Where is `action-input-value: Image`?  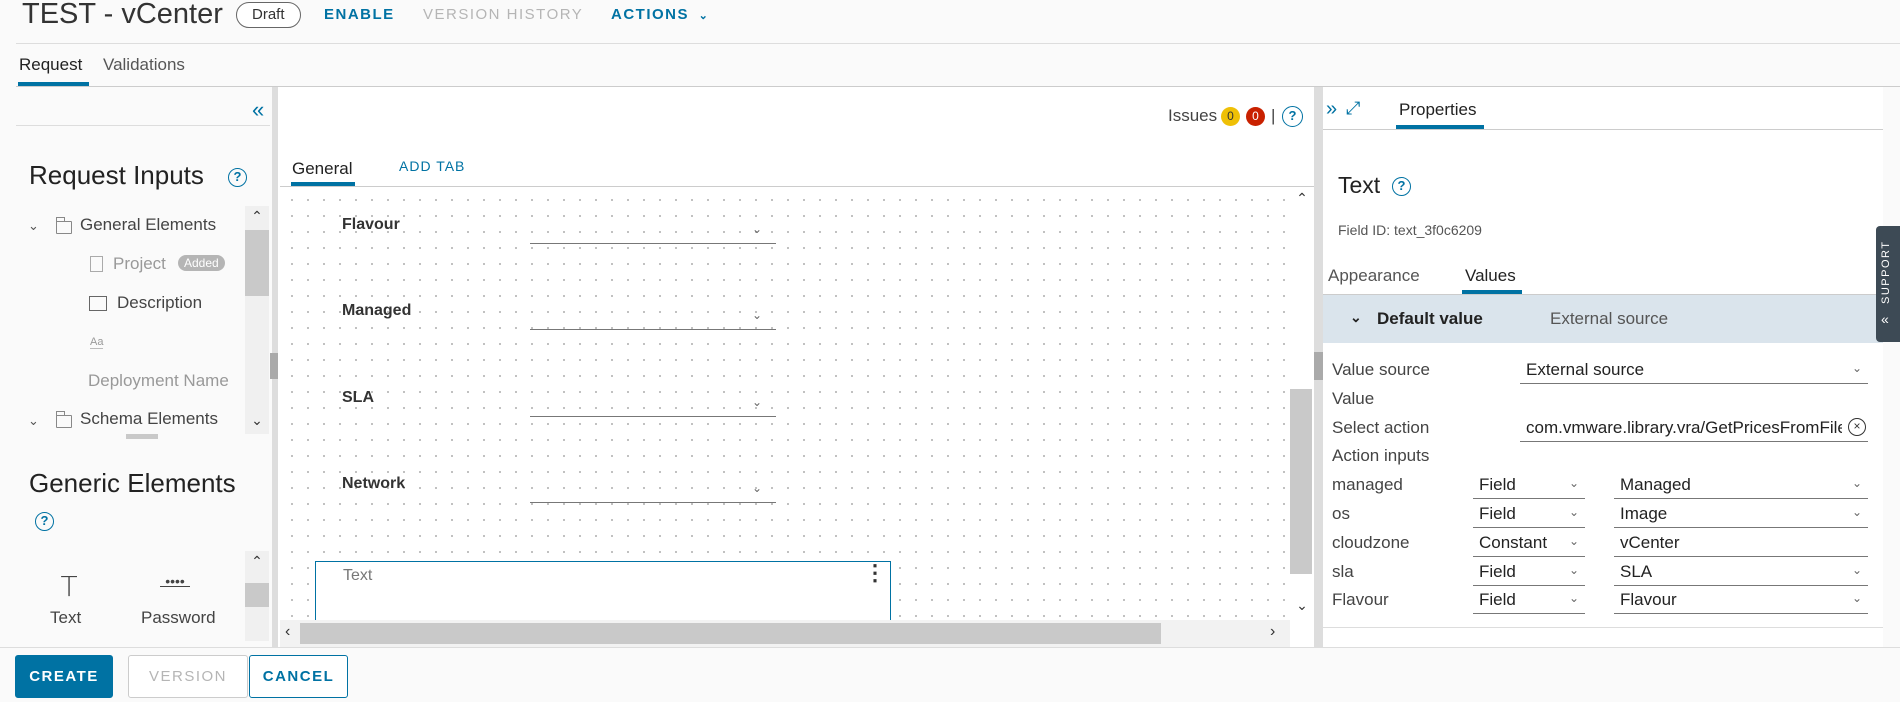
action-input-value: Image is located at coordinates (1644, 513).